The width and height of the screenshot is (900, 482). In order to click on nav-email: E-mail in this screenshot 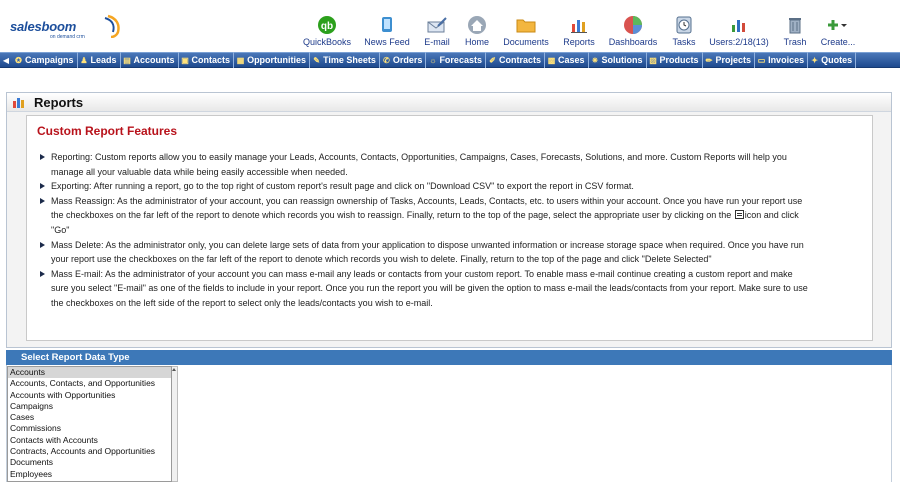, I will do `click(437, 25)`.